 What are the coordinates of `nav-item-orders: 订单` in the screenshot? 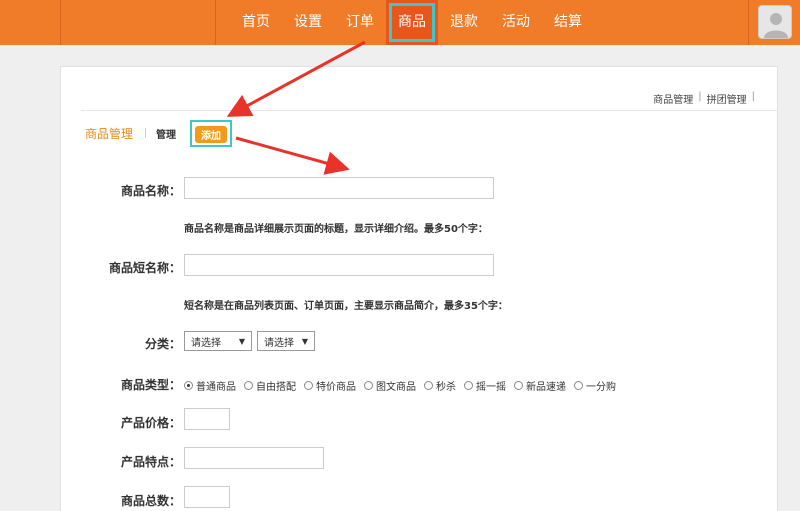 It's located at (360, 22).